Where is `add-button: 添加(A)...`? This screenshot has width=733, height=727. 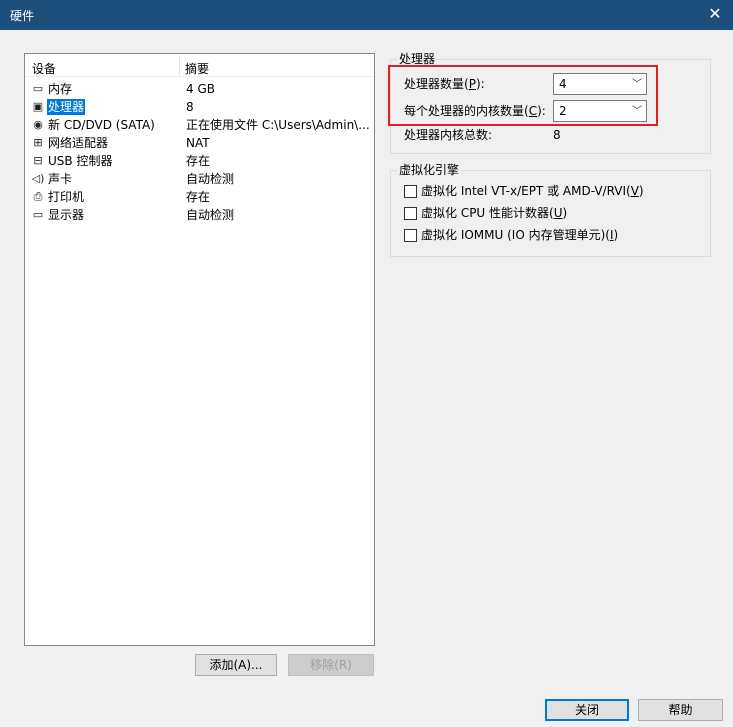 add-button: 添加(A)... is located at coordinates (236, 665).